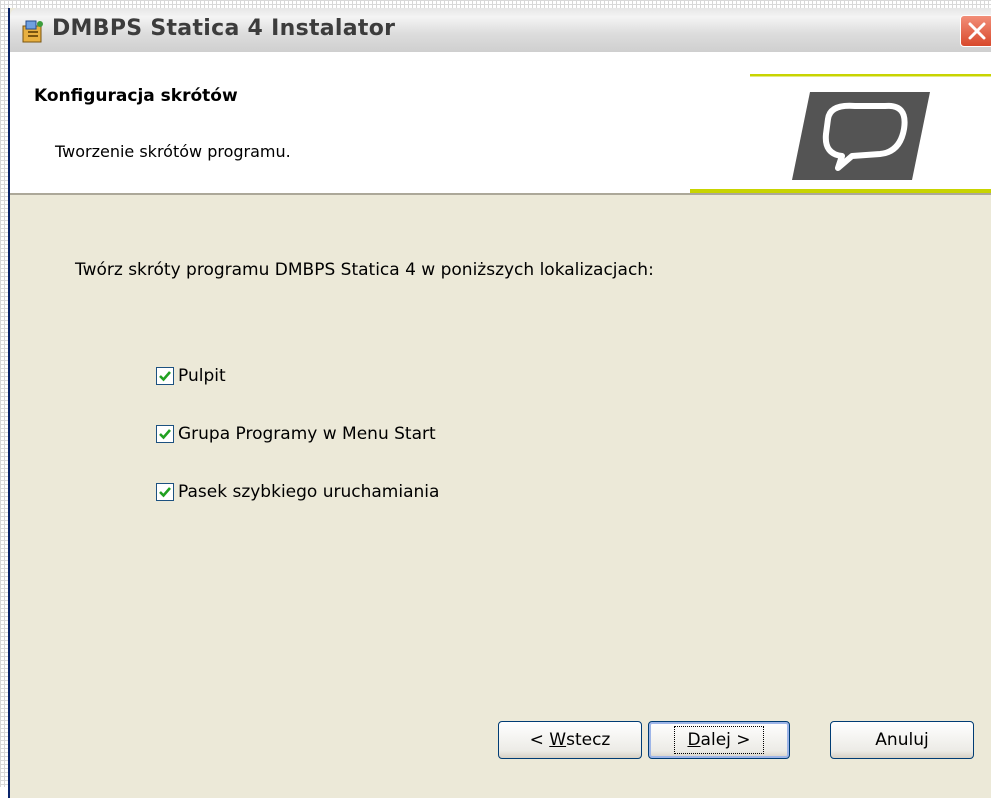 The image size is (991, 798). I want to click on installer-icon, so click(33, 31).